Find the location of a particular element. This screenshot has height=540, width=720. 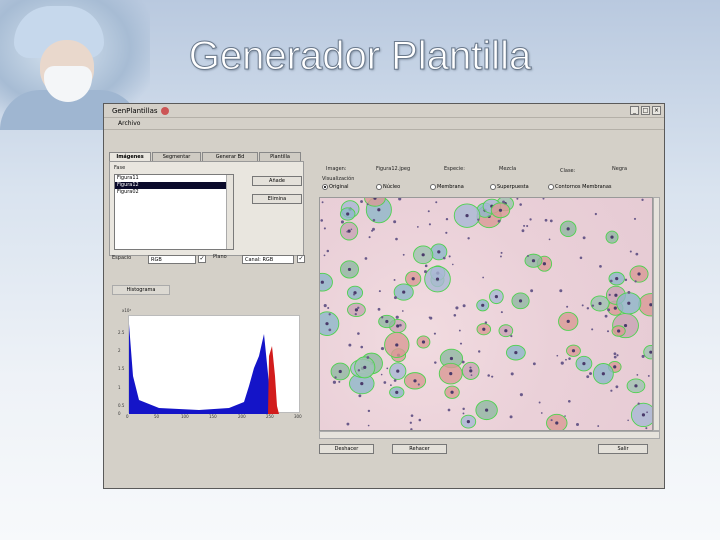

image-vertical-scrollbar is located at coordinates (656, 314).